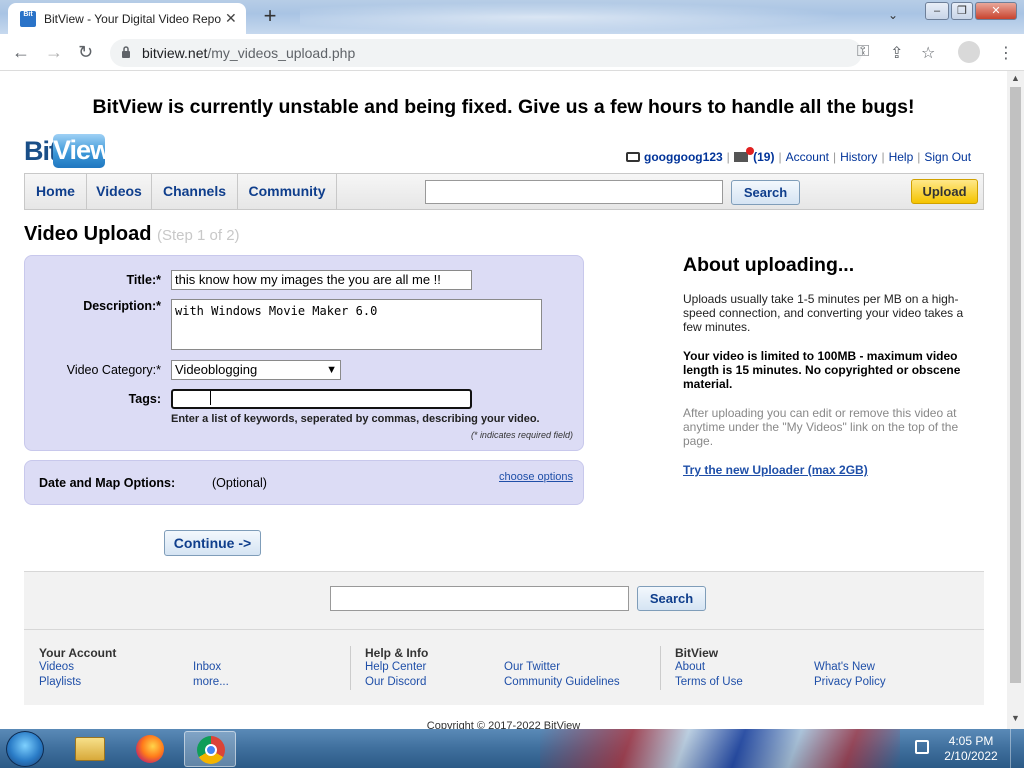 The height and width of the screenshot is (768, 1024). Describe the element at coordinates (207, 667) in the screenshot. I see `footer-inbox-link: Inbox` at that location.